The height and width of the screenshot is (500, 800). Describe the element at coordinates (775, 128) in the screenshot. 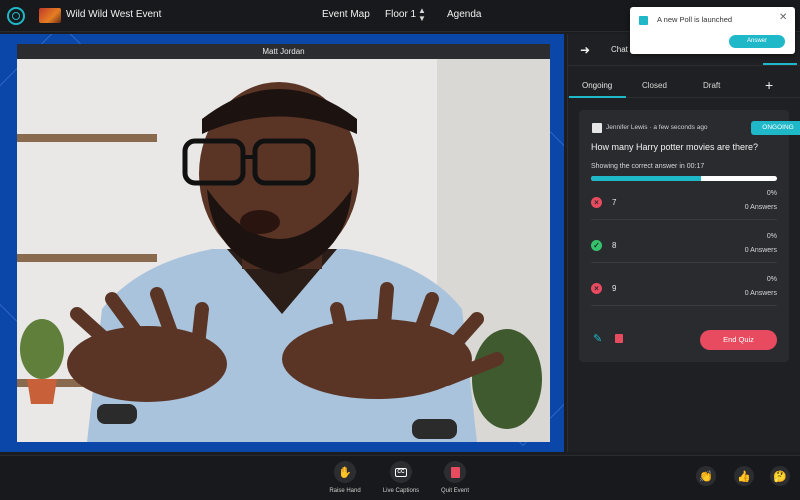

I see `status-badge: ONGOING` at that location.